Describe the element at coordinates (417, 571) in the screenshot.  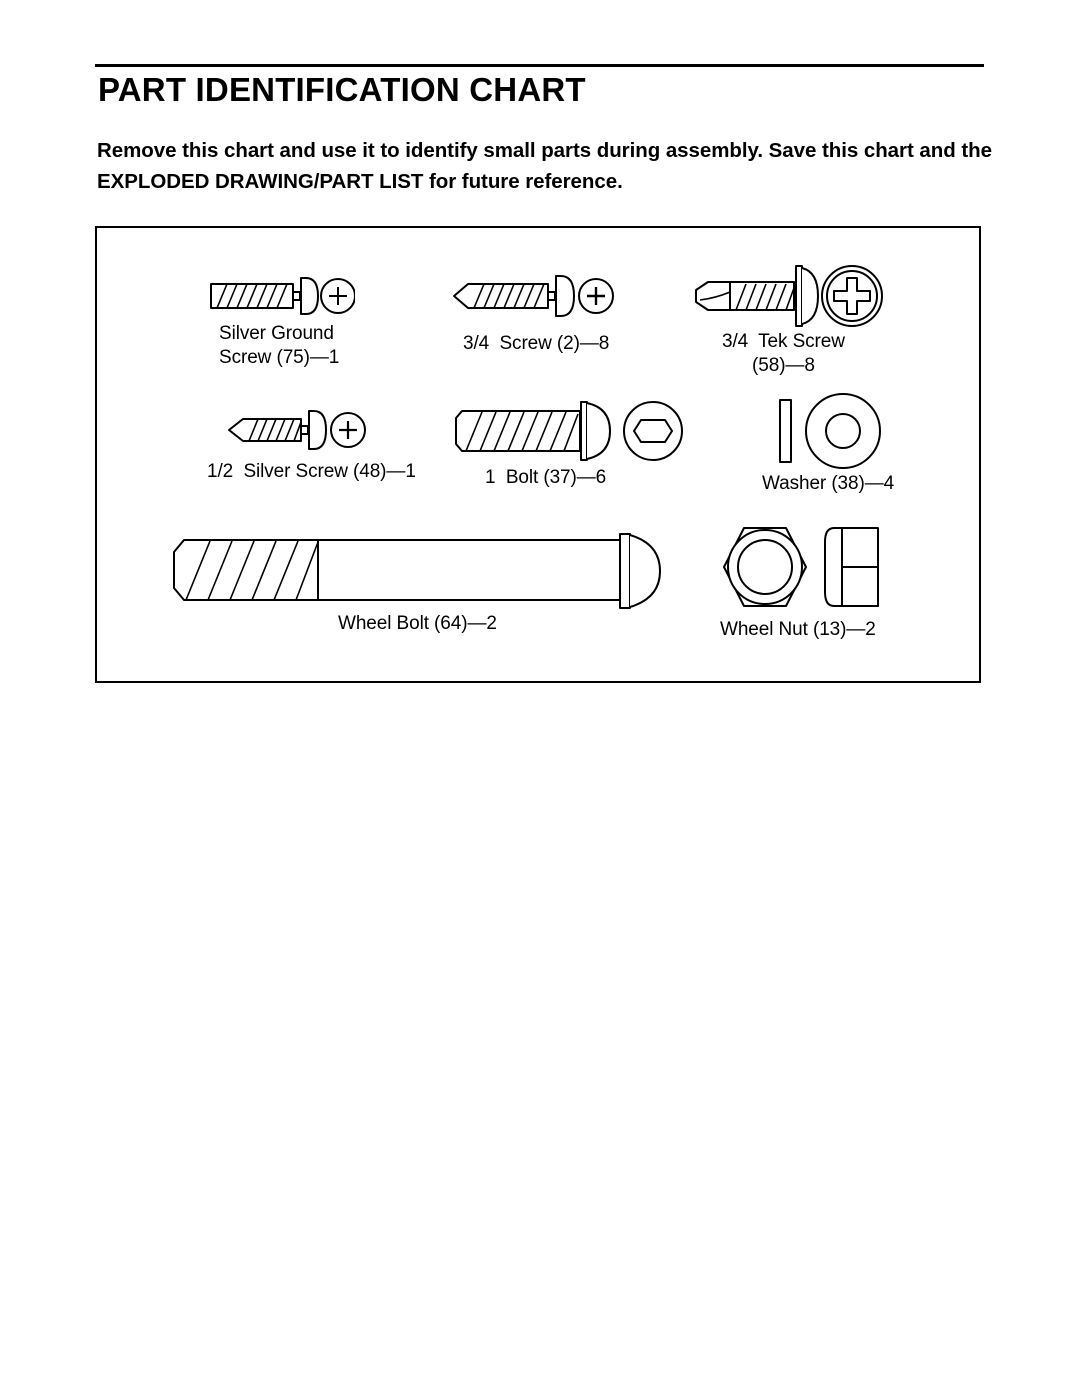
I see `long-wheel-bolt-icon` at that location.